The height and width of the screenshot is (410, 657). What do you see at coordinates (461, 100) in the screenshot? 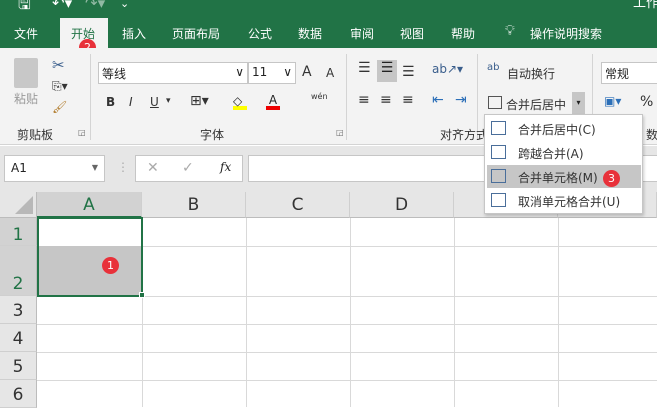
I see `increase-indent-icon: ⇥` at bounding box center [461, 100].